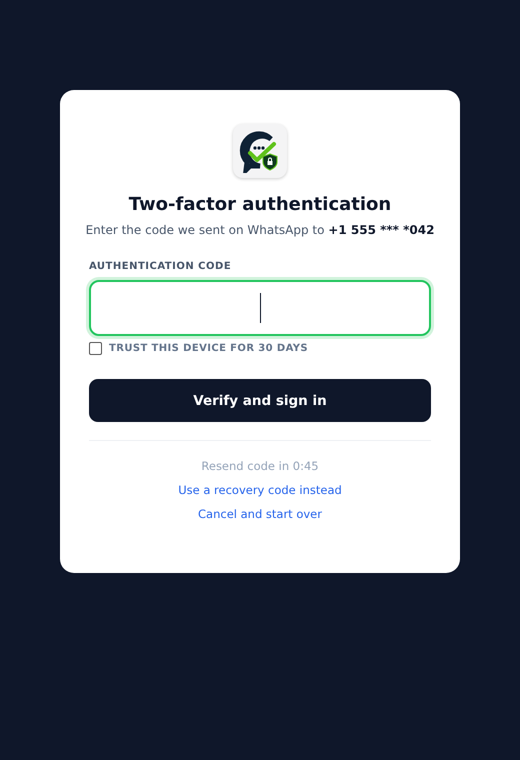 The width and height of the screenshot is (520, 760). Describe the element at coordinates (260, 490) in the screenshot. I see `text-link: Use a recovery code instead` at that location.